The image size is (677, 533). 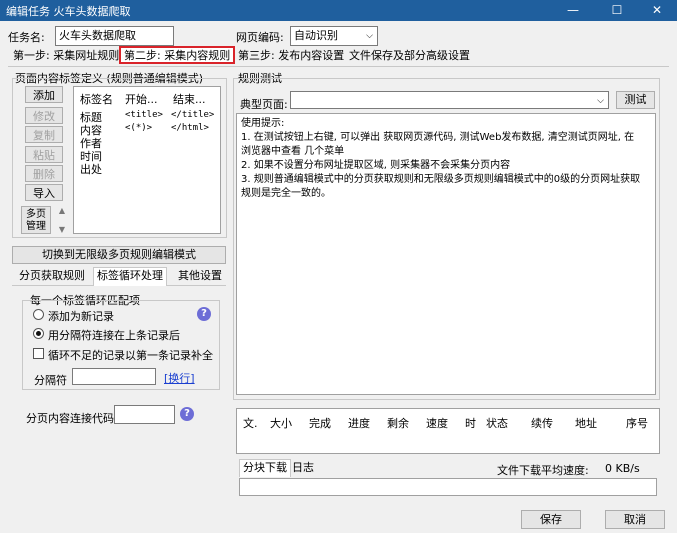 I want to click on add-button: 添加, so click(x=44, y=94).